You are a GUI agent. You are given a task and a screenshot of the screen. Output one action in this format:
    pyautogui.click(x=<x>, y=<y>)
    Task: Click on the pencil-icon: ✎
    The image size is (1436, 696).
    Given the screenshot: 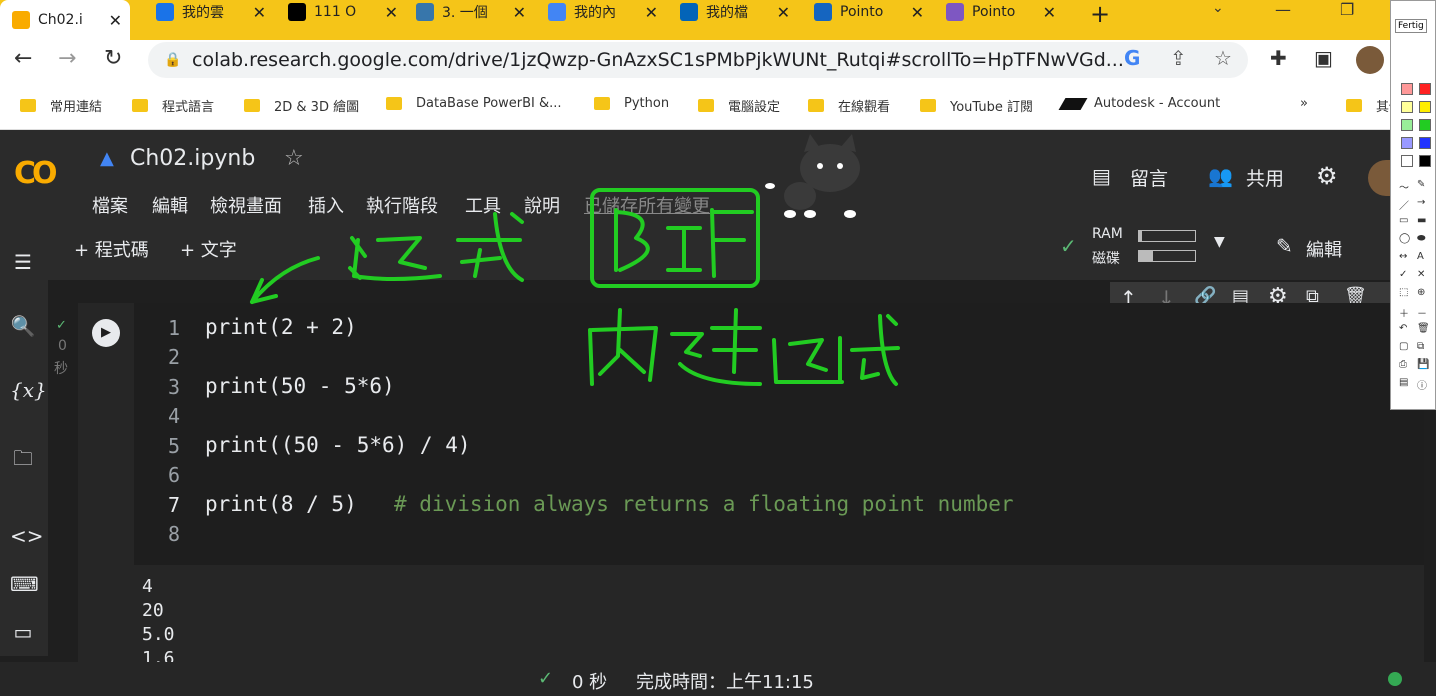 What is the action you would take?
    pyautogui.click(x=1284, y=246)
    